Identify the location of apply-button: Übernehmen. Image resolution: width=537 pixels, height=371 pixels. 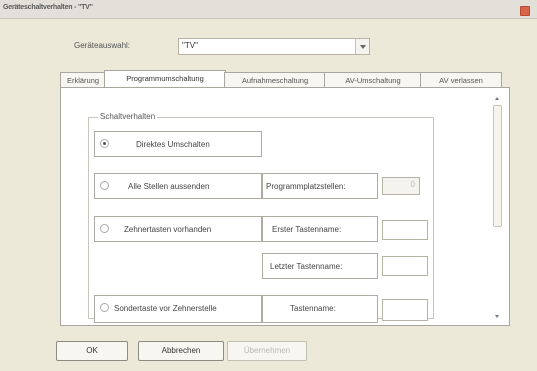
(267, 351).